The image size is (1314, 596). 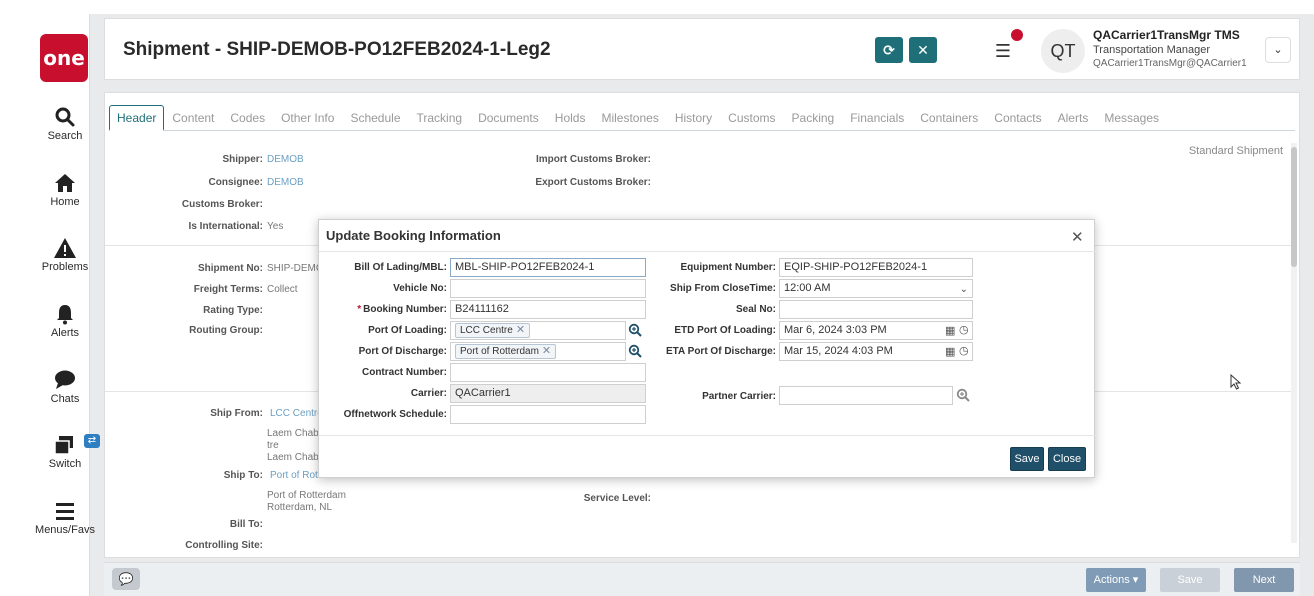 What do you see at coordinates (68, 452) in the screenshot?
I see `nav-switch: ⇄ Switch` at bounding box center [68, 452].